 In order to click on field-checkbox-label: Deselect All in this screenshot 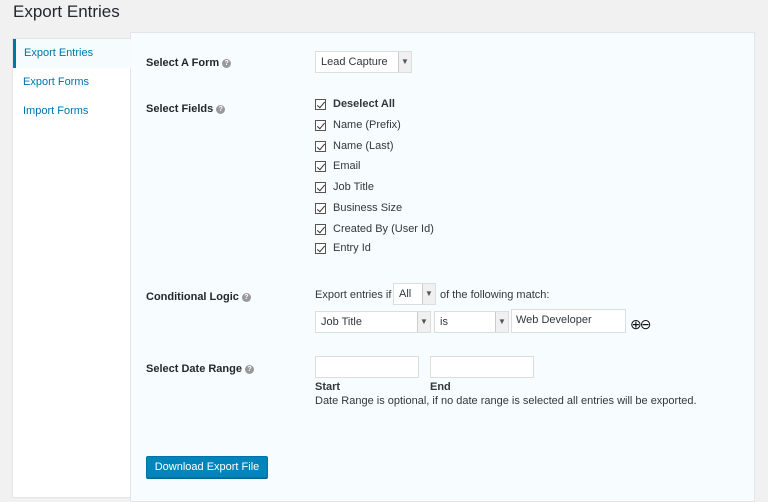, I will do `click(364, 104)`.